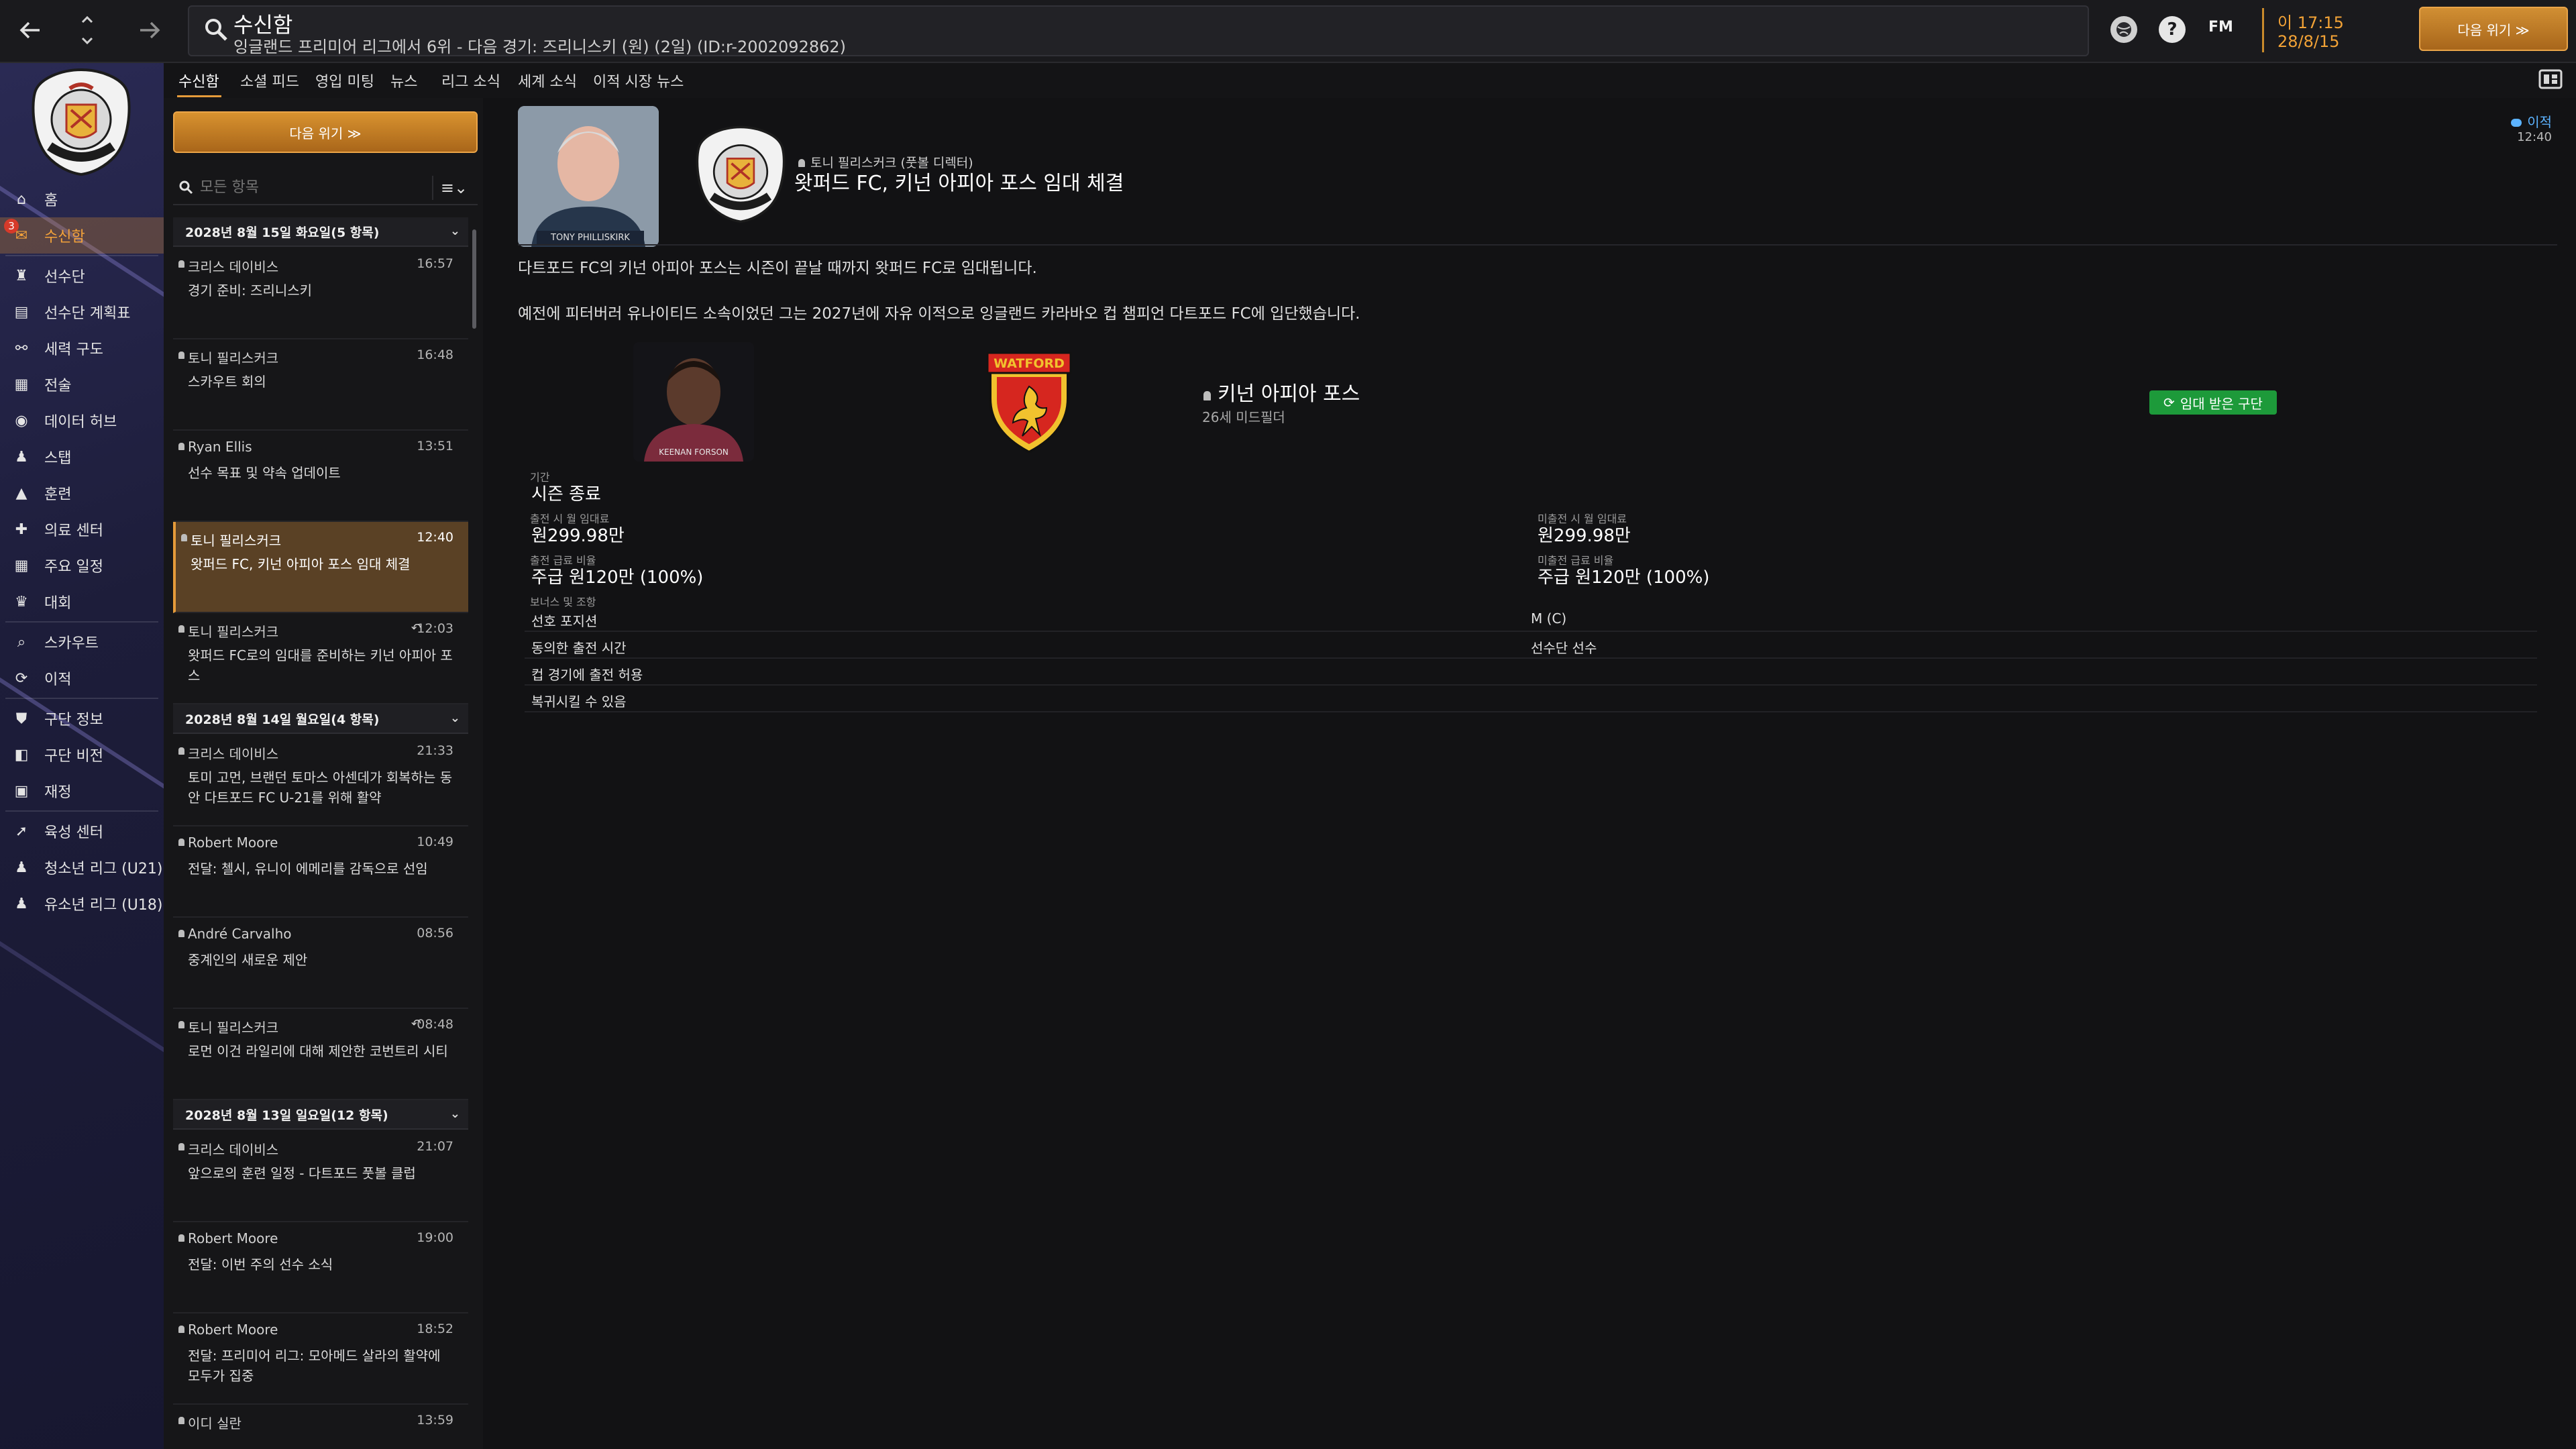 The width and height of the screenshot is (2576, 1449). Describe the element at coordinates (320, 963) in the screenshot. I see `message-list-item: André Carvalho 08:56 중계인의 새로운 제안` at that location.